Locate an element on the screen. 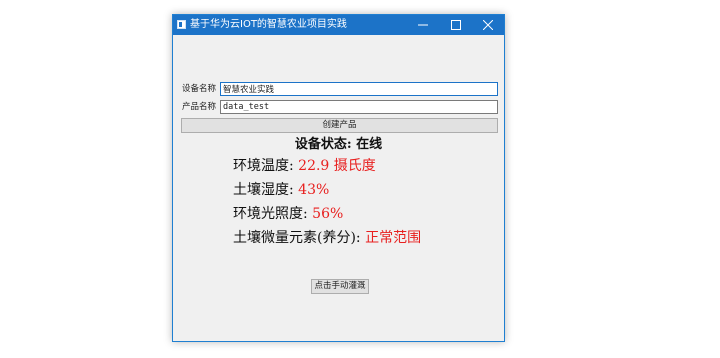 The width and height of the screenshot is (720, 358). manual-irrigation-button: 点击手动灌溉 is located at coordinates (340, 286).